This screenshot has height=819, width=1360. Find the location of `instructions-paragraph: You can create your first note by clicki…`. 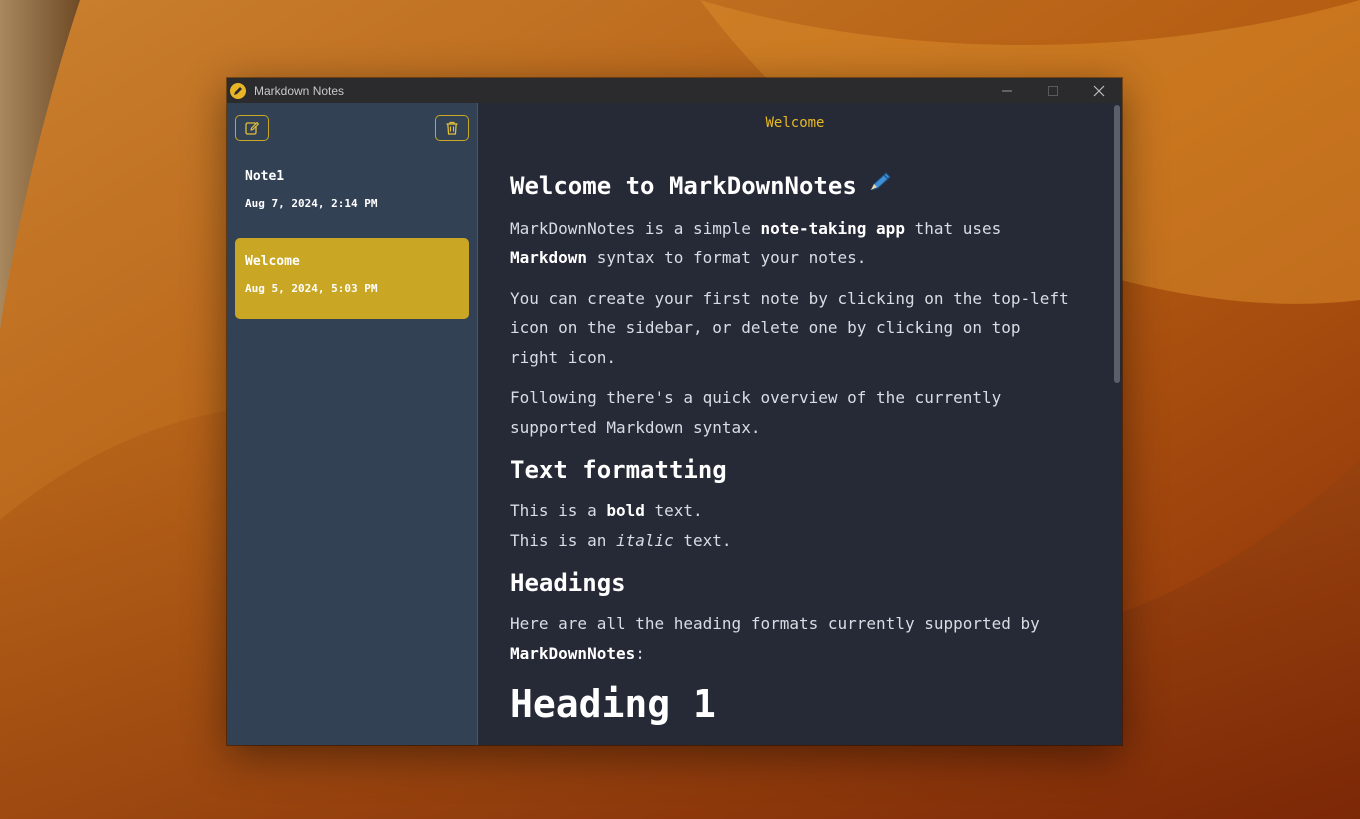

instructions-paragraph: You can create your first note by clicki… is located at coordinates (789, 327).